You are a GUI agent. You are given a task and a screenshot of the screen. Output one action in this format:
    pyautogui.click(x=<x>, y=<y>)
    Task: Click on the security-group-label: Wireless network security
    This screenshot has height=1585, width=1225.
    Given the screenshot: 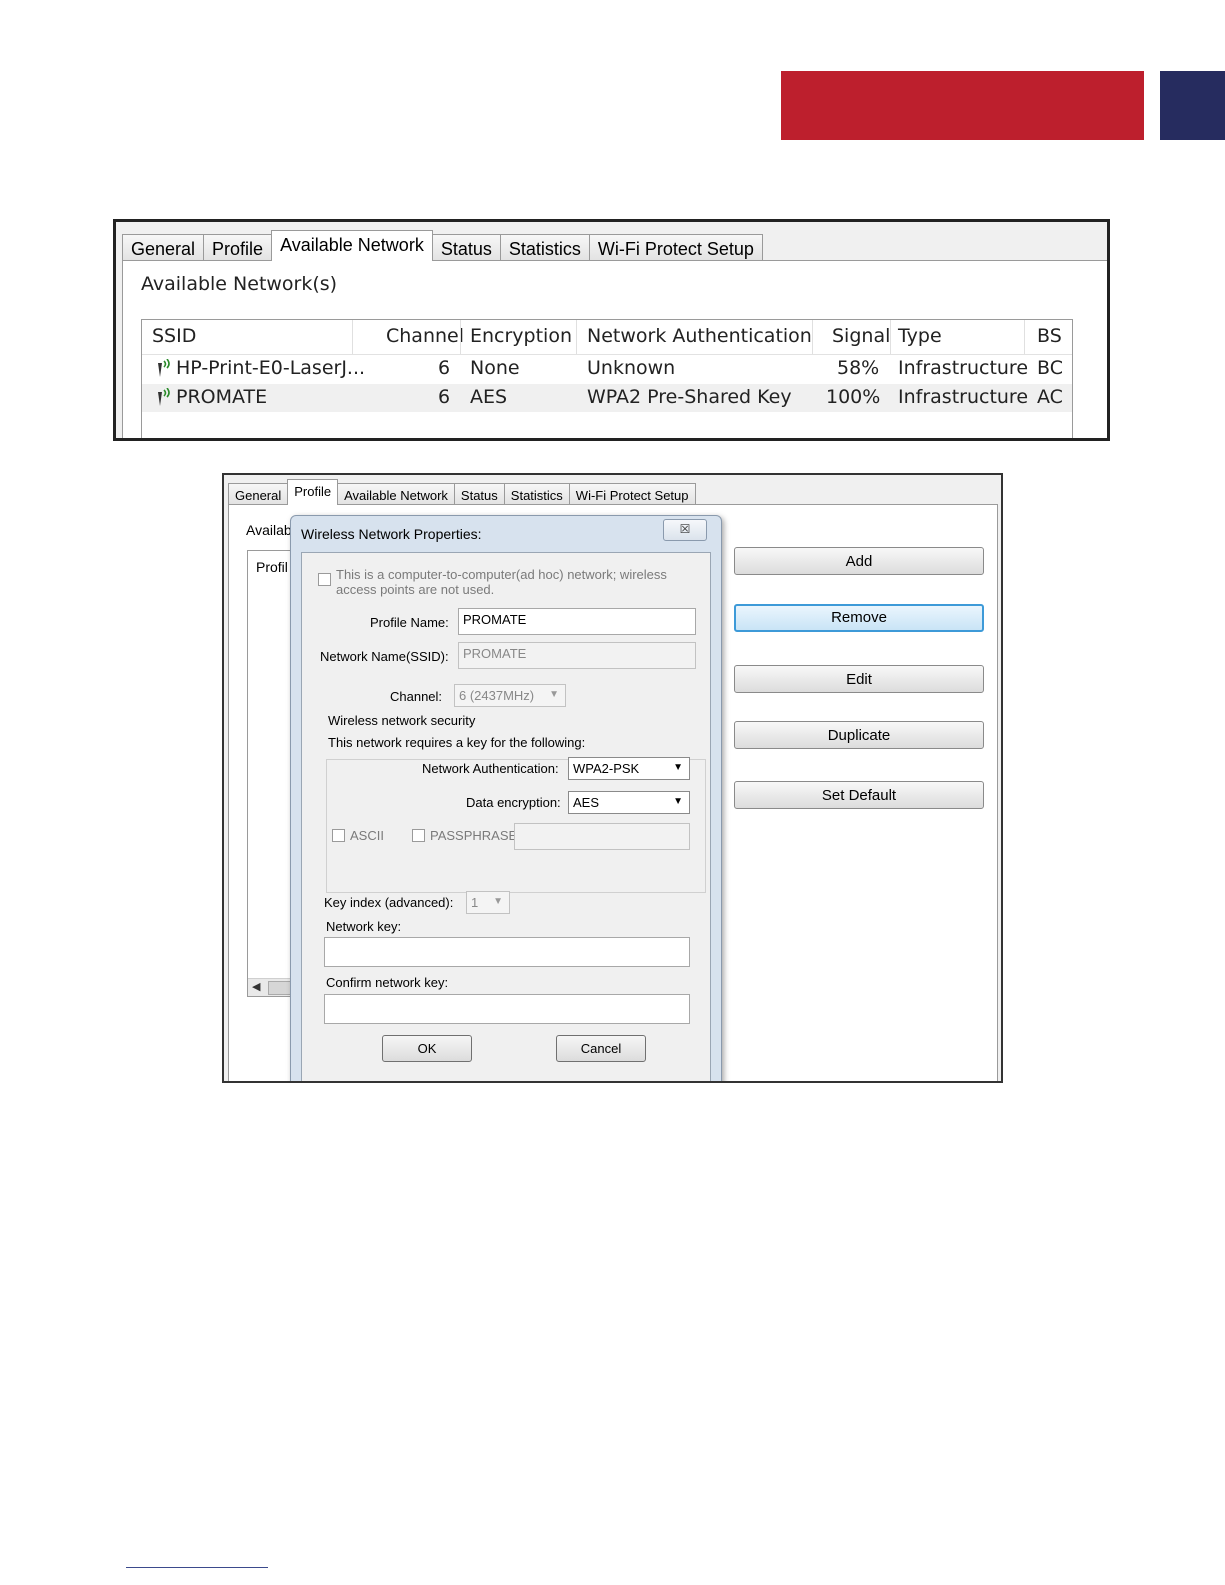 What is the action you would take?
    pyautogui.click(x=402, y=720)
    